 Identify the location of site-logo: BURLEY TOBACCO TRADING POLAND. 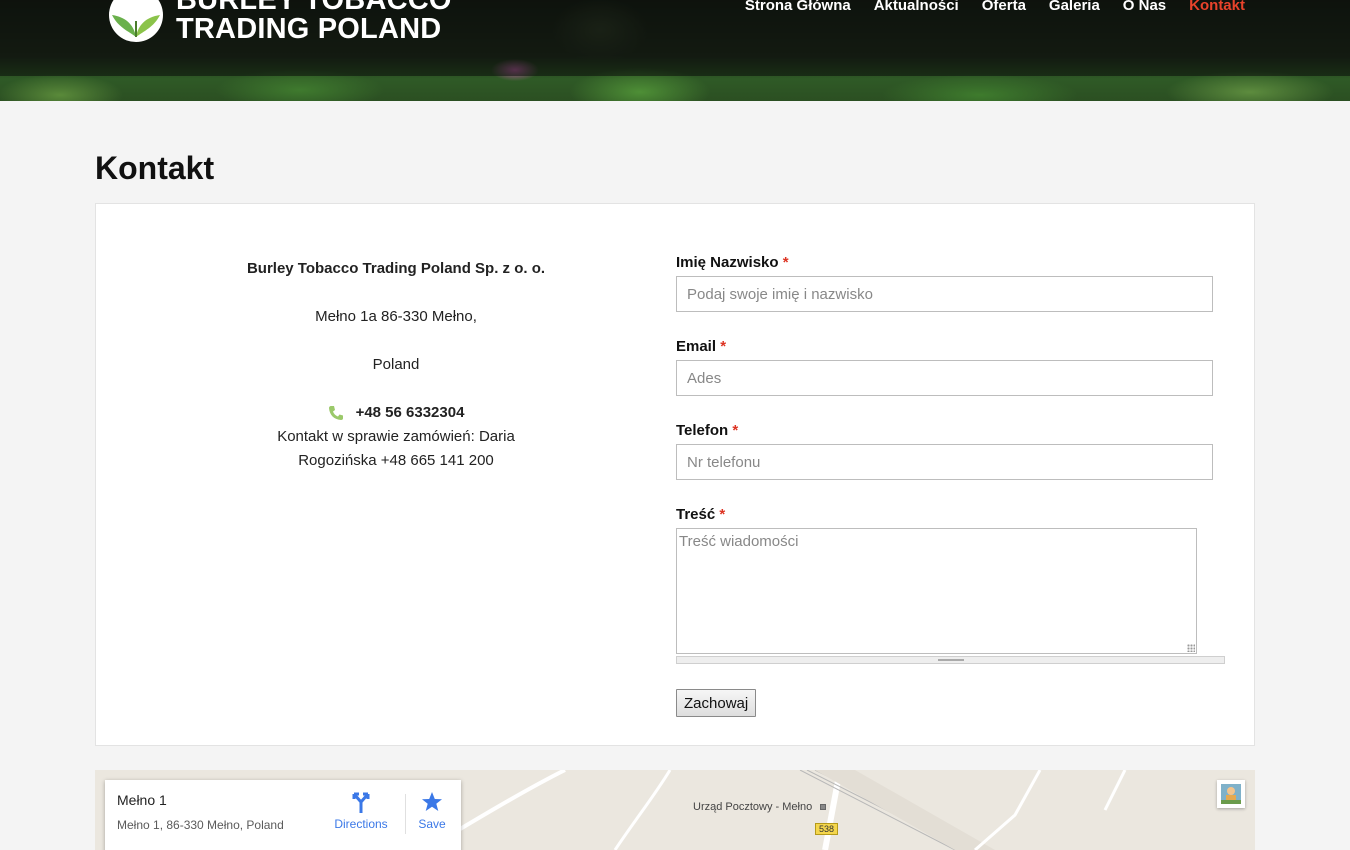
(278, 22).